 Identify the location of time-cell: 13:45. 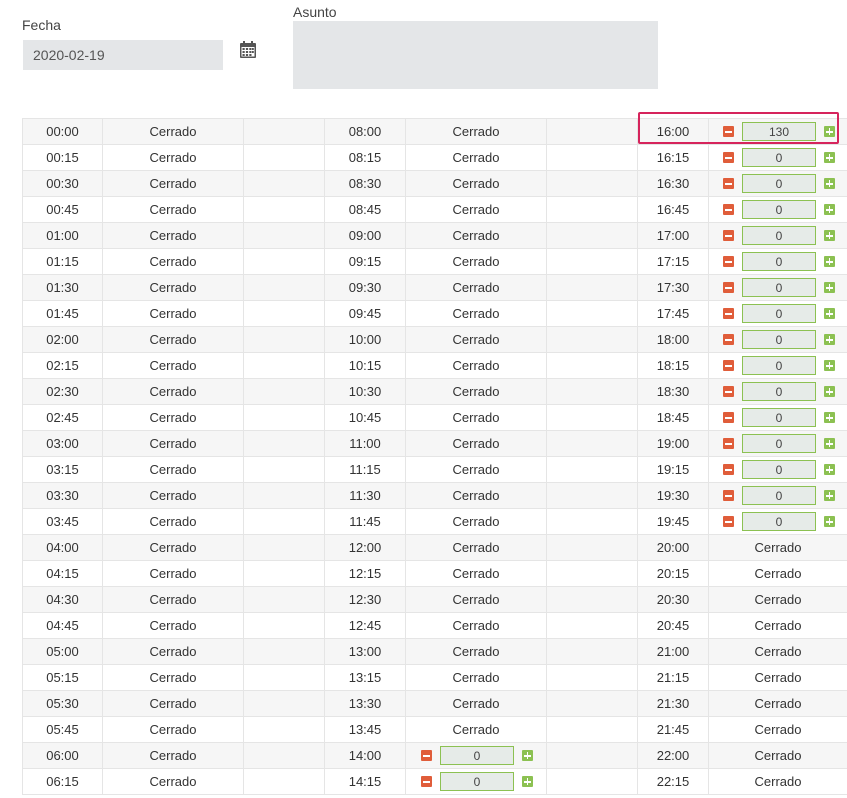
(365, 729).